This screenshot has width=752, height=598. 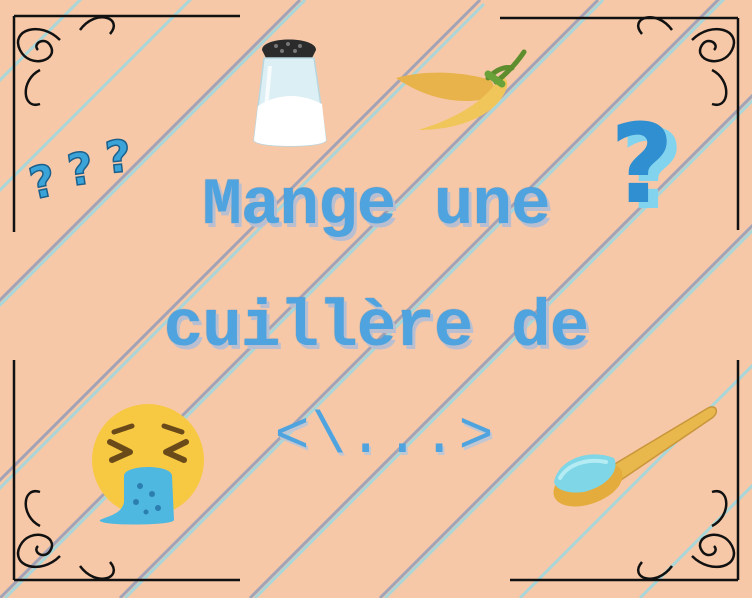 What do you see at coordinates (635, 456) in the screenshot?
I see `spoon-icon` at bounding box center [635, 456].